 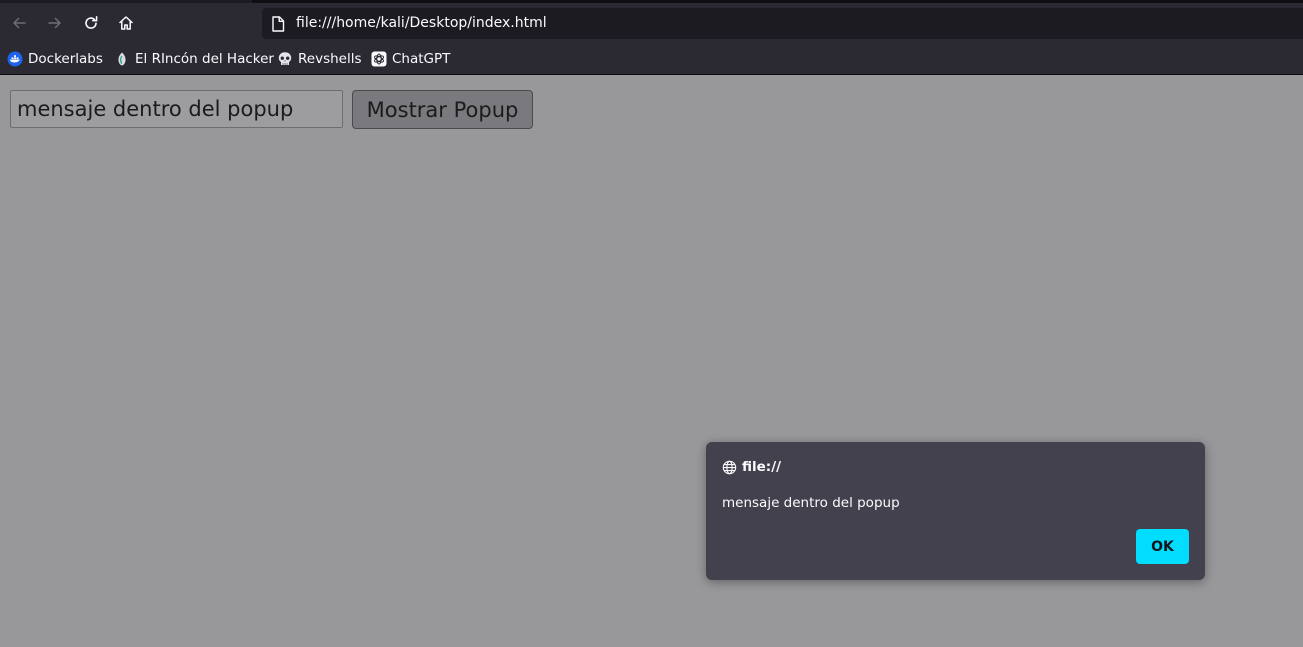 I want to click on navigation-toolbar: file:///home/kali/Desktop/index.html, so click(x=651, y=23).